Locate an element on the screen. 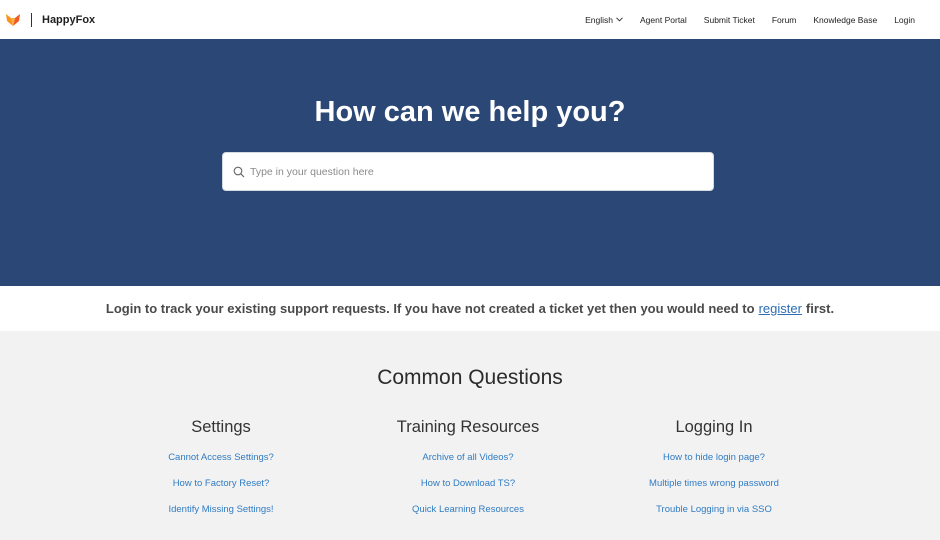 This screenshot has width=940, height=540. nav-login: Login is located at coordinates (904, 20).